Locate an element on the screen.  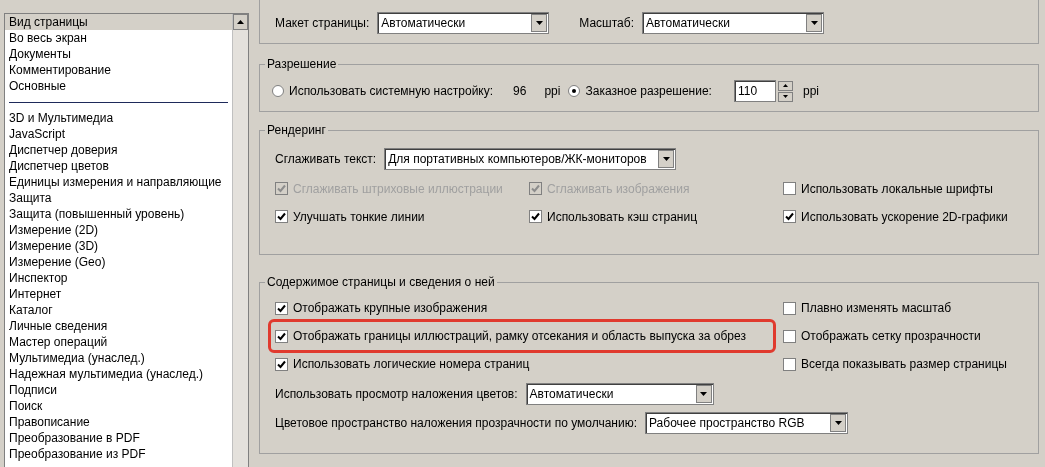
dropdown: Рабочее пространство RGB is located at coordinates (746, 423).